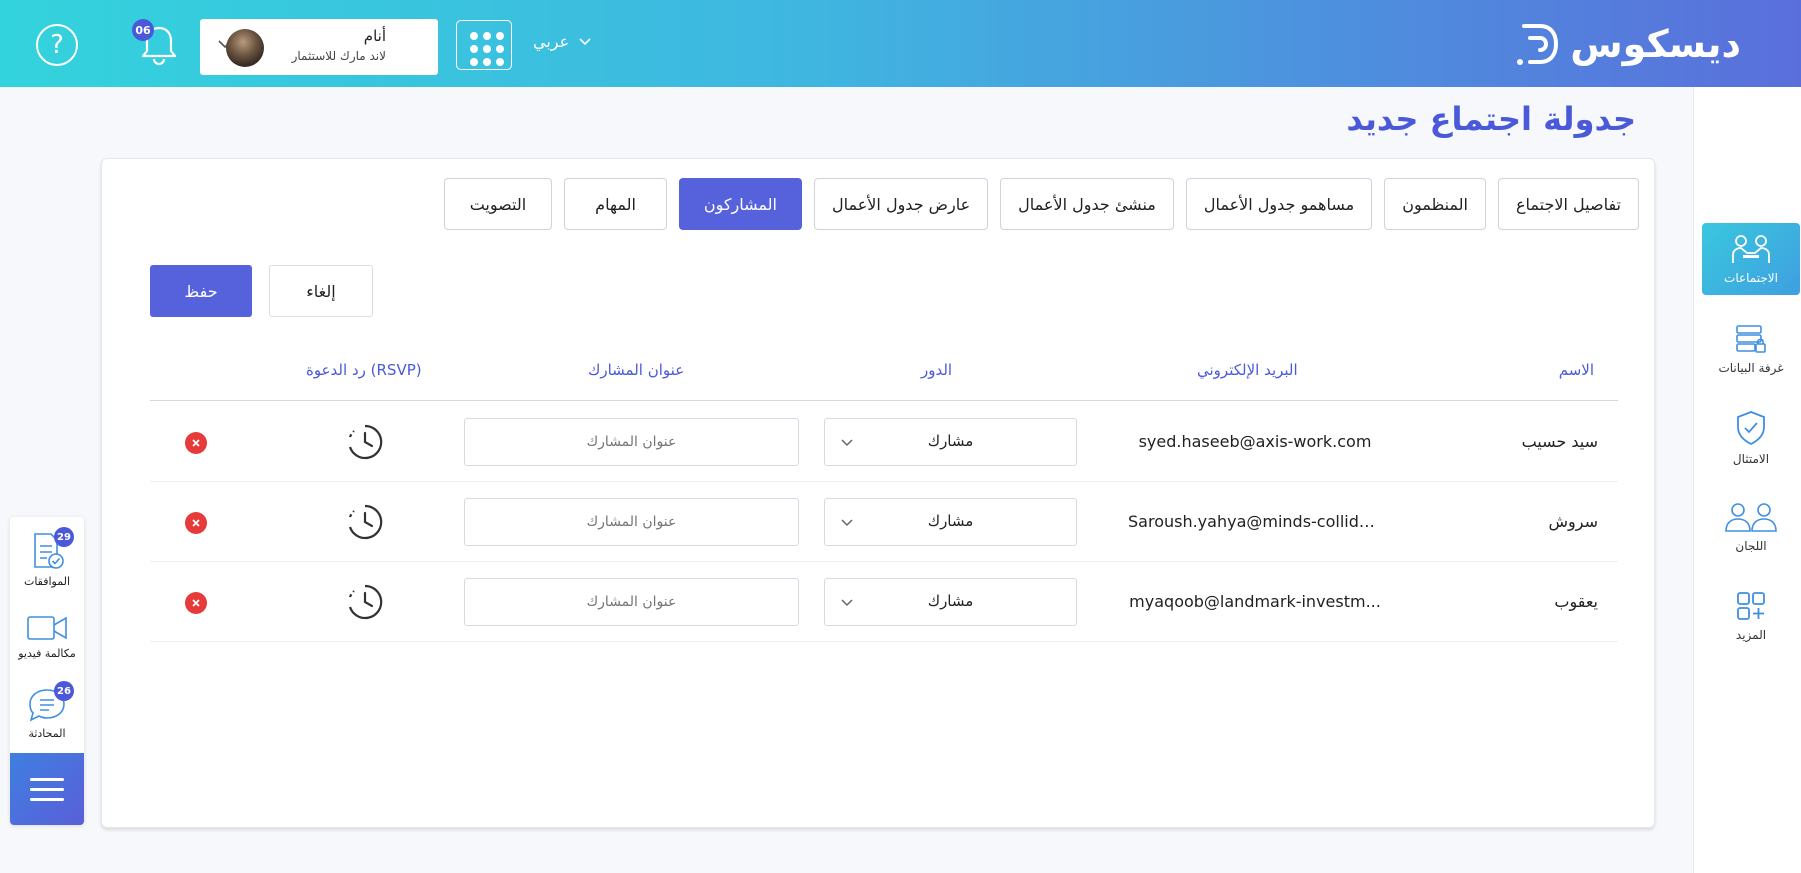  What do you see at coordinates (143, 30) in the screenshot?
I see `notifications-badge: 06` at bounding box center [143, 30].